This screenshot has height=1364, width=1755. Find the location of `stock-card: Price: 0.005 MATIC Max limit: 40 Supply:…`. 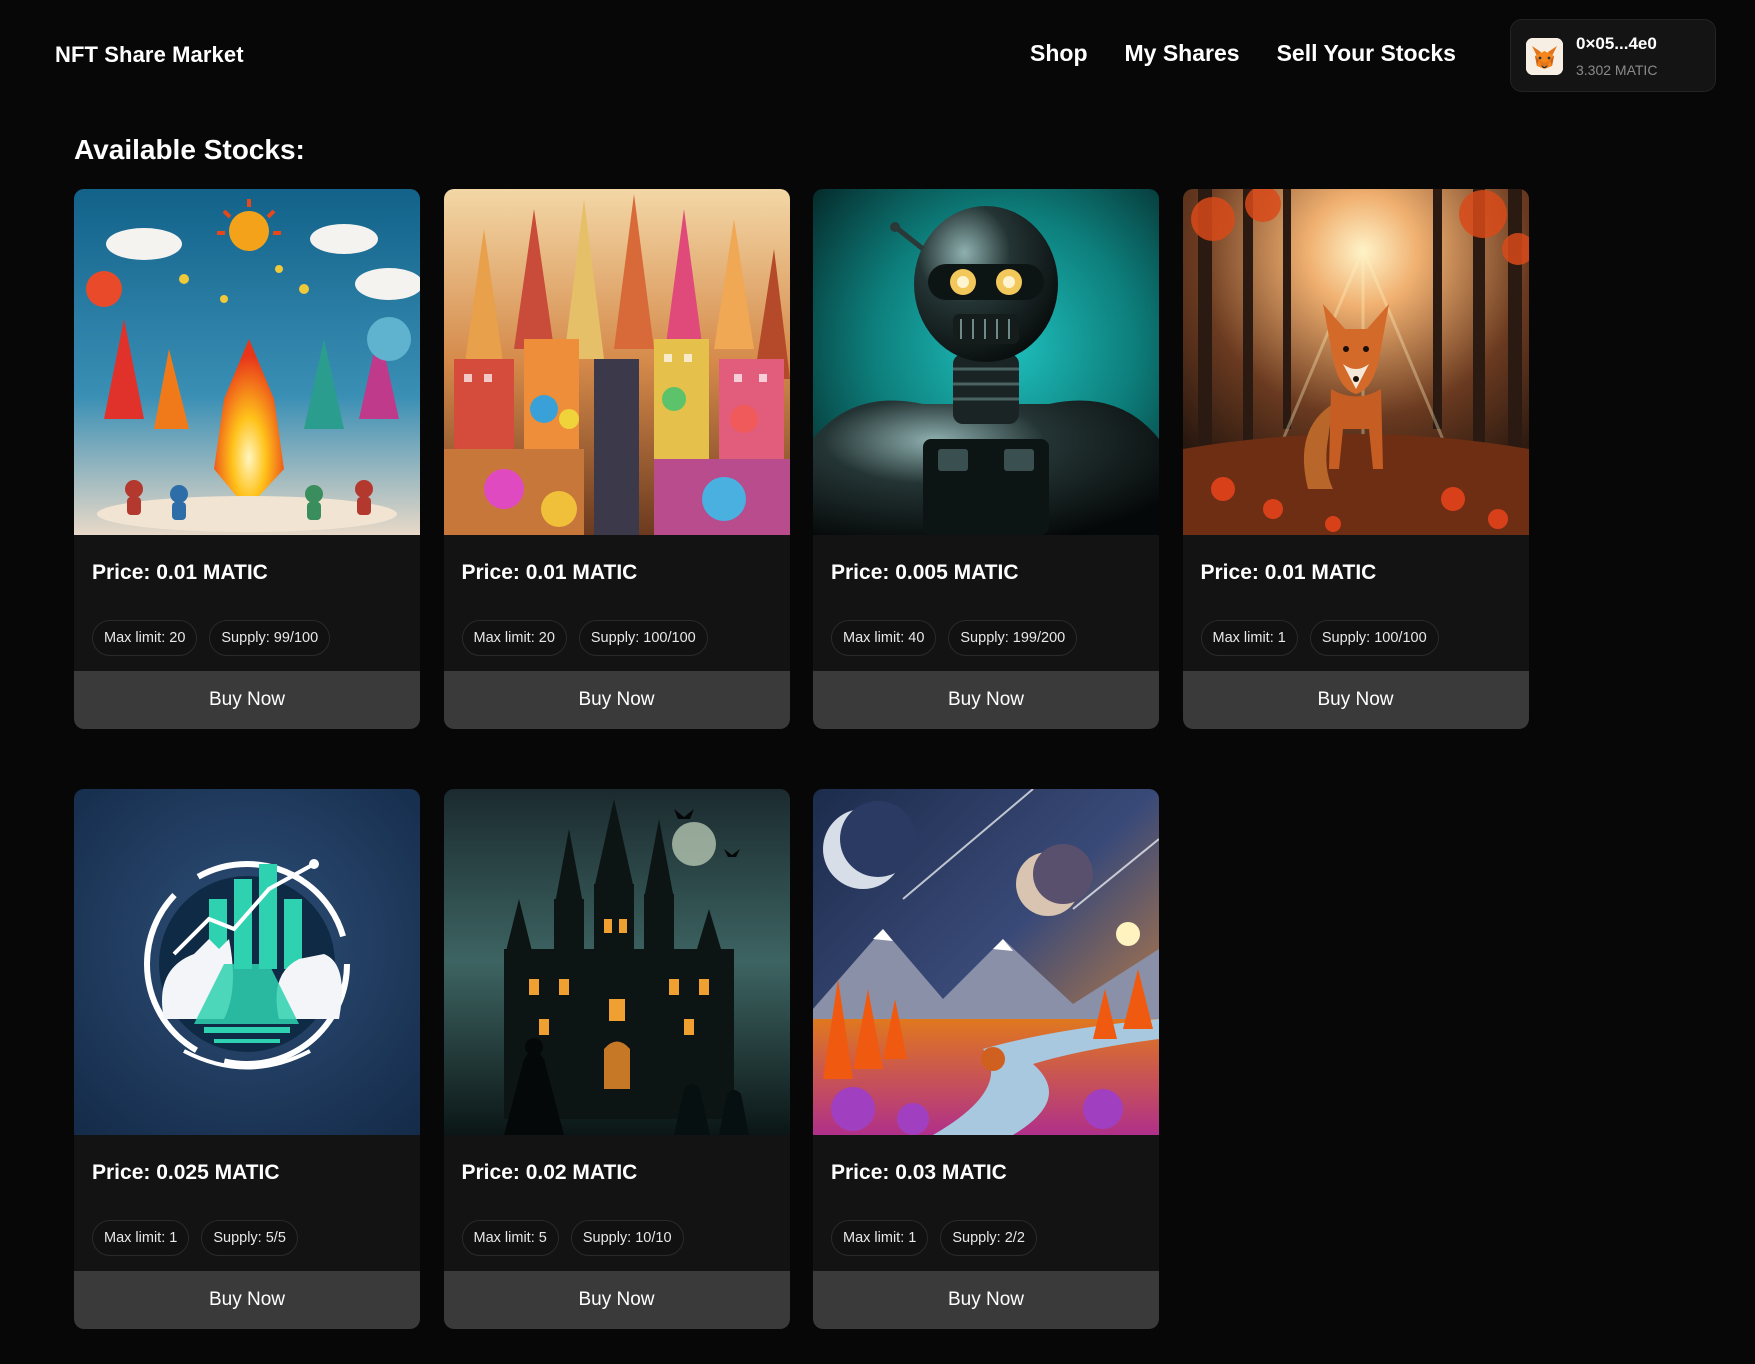

stock-card: Price: 0.005 MATIC Max limit: 40 Supply:… is located at coordinates (986, 459).